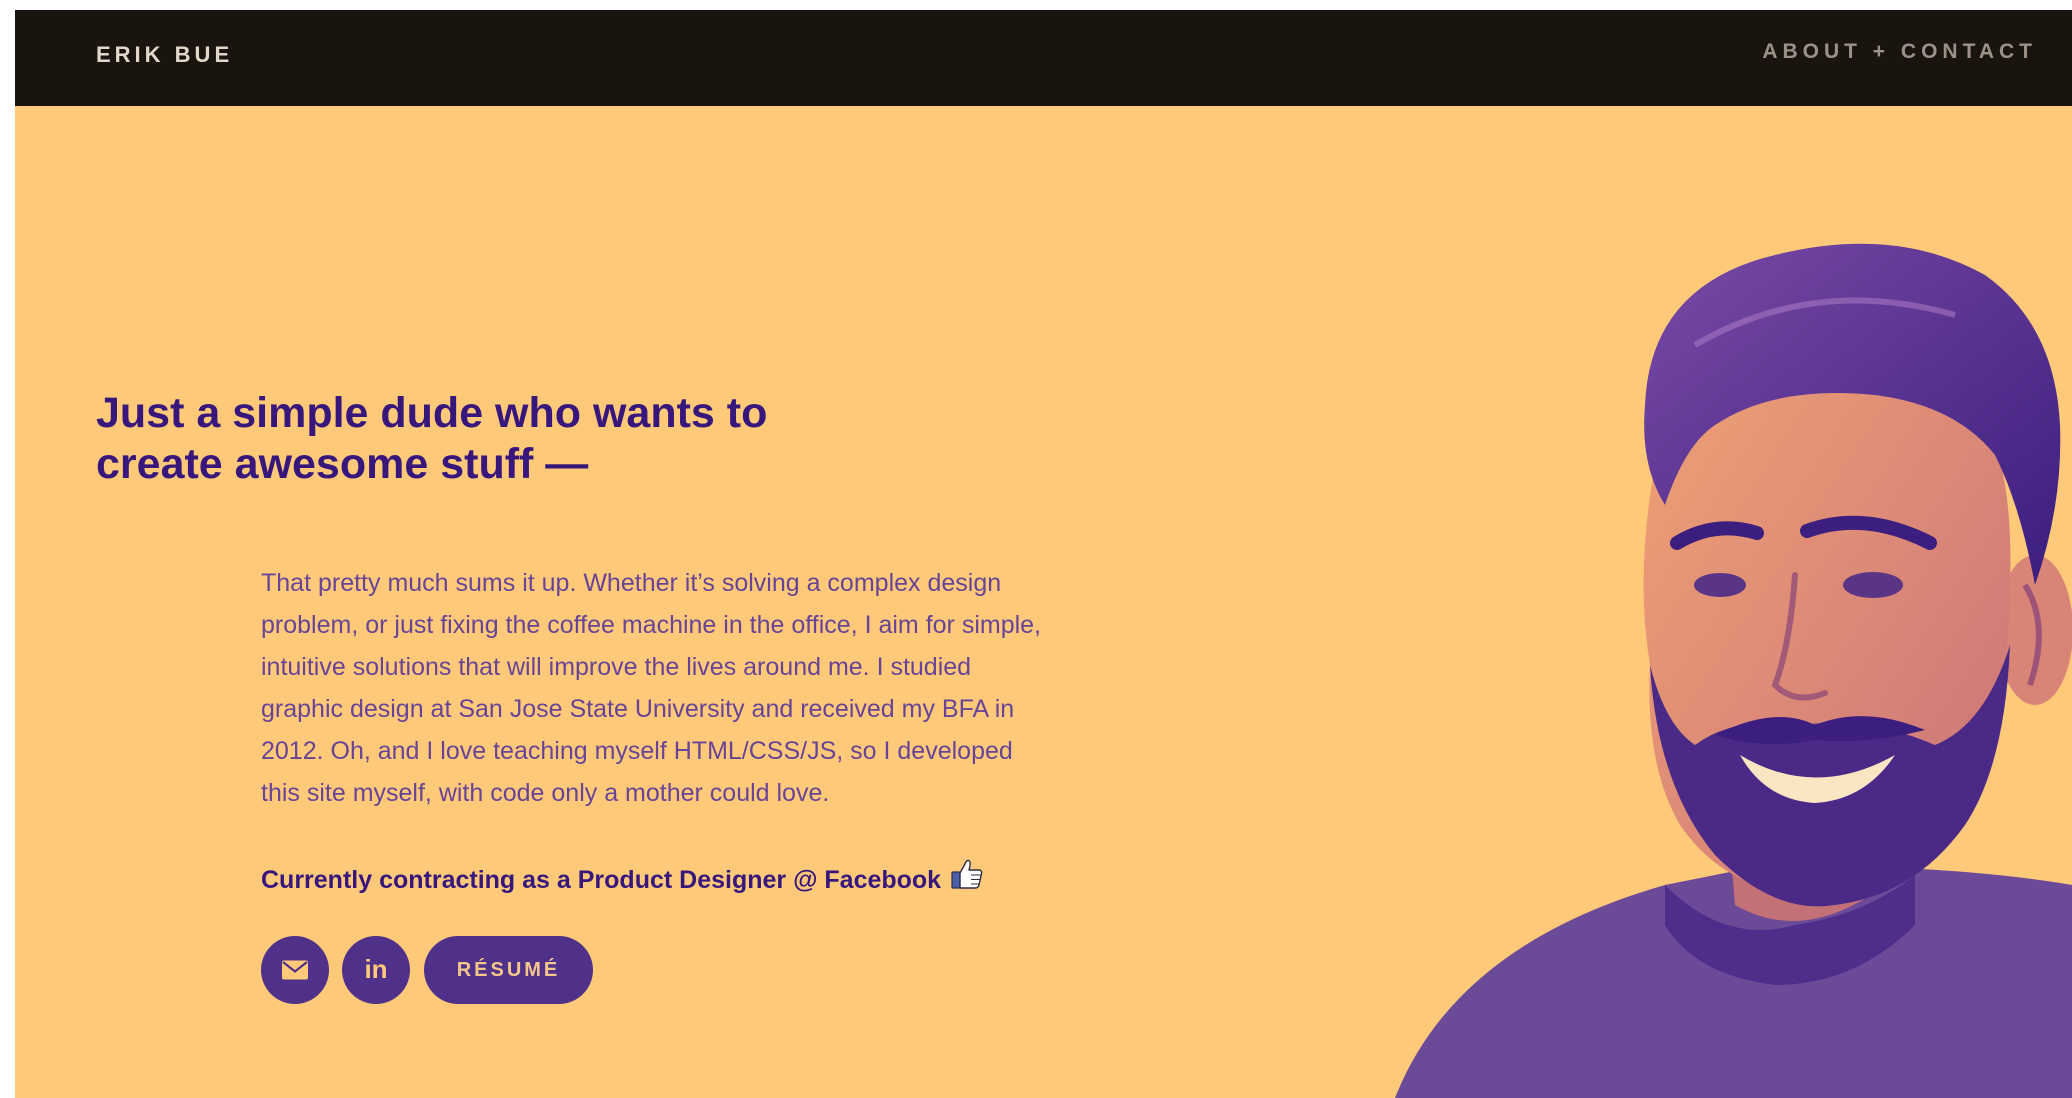  Describe the element at coordinates (967, 877) in the screenshot. I see `thumbs-up-icon` at that location.